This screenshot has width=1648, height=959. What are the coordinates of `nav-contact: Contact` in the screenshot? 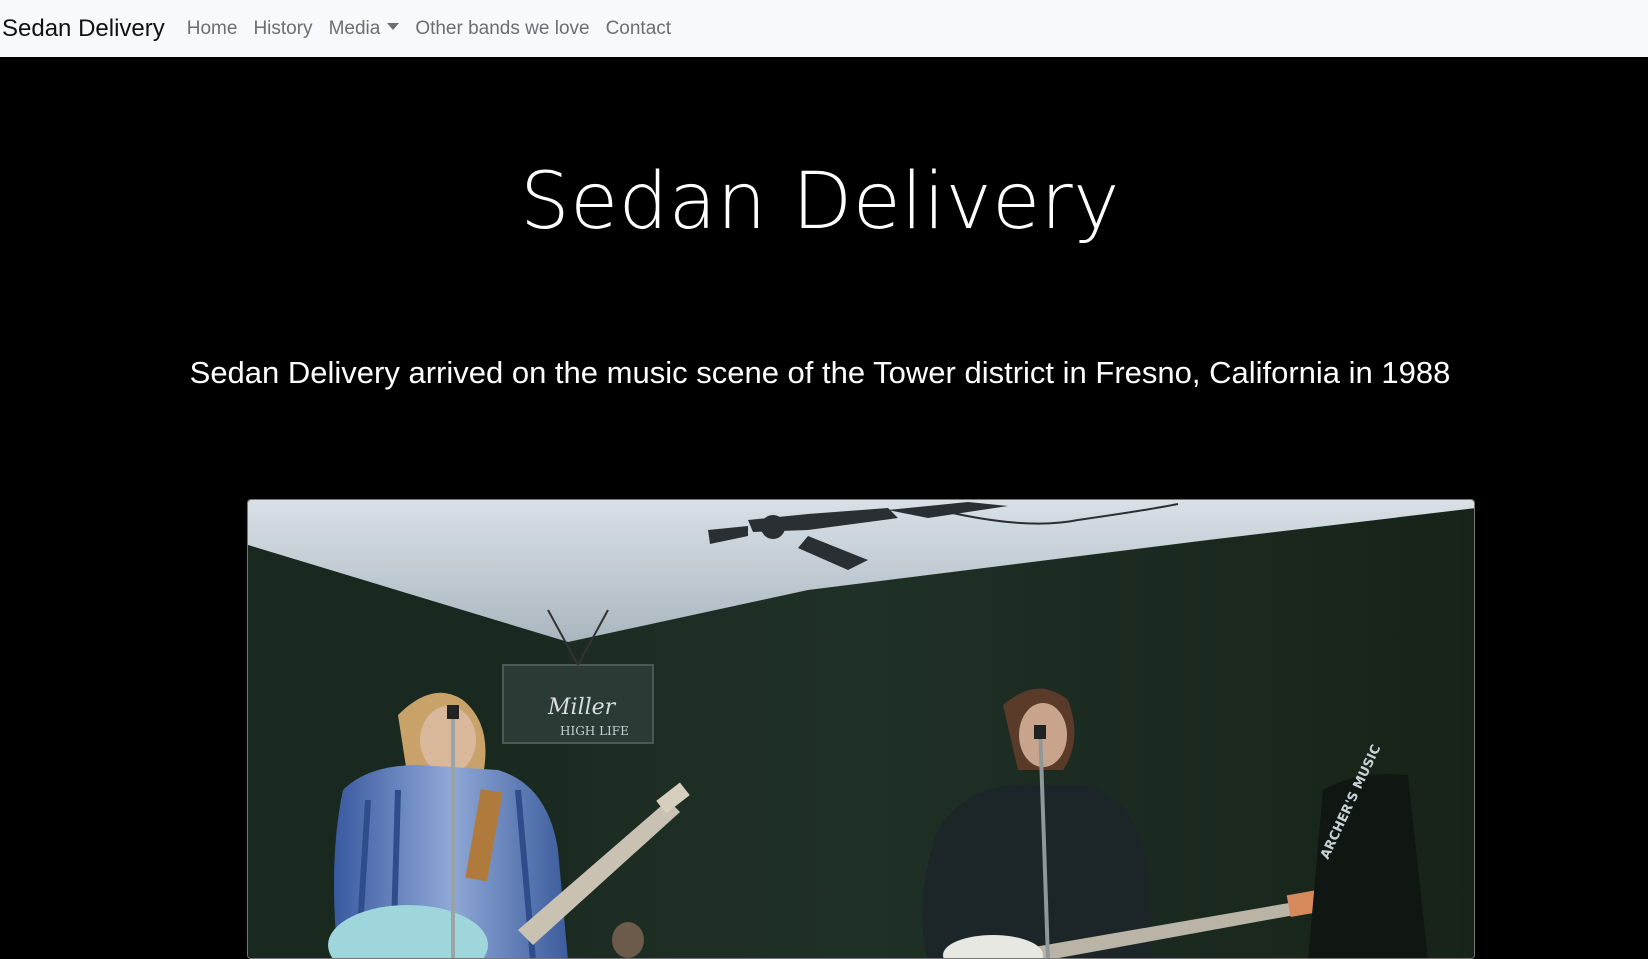 It's located at (638, 29).